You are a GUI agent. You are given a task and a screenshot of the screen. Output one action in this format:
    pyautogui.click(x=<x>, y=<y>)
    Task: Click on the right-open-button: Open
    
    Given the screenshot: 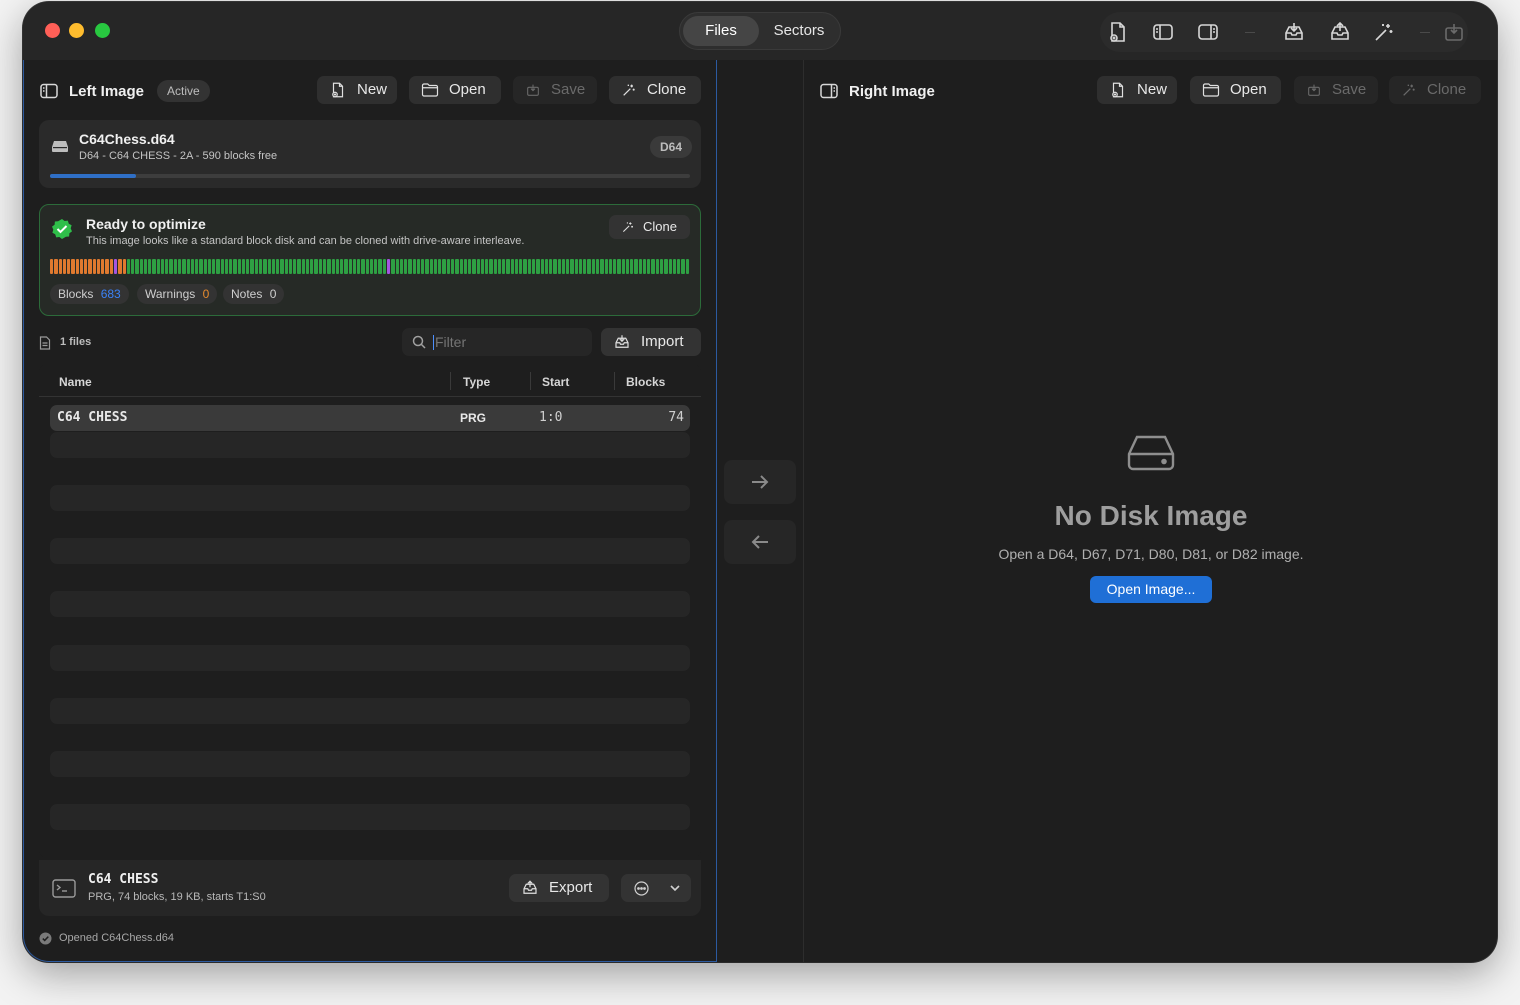 What is the action you would take?
    pyautogui.click(x=1235, y=90)
    